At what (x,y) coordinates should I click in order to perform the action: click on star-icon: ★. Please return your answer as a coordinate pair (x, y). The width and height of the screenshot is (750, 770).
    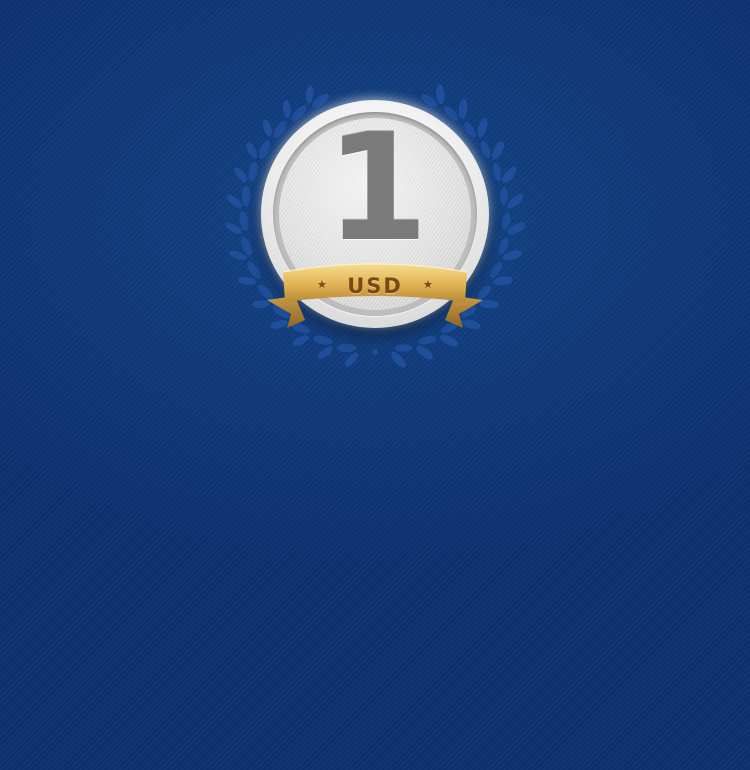
    Looking at the image, I should click on (428, 284).